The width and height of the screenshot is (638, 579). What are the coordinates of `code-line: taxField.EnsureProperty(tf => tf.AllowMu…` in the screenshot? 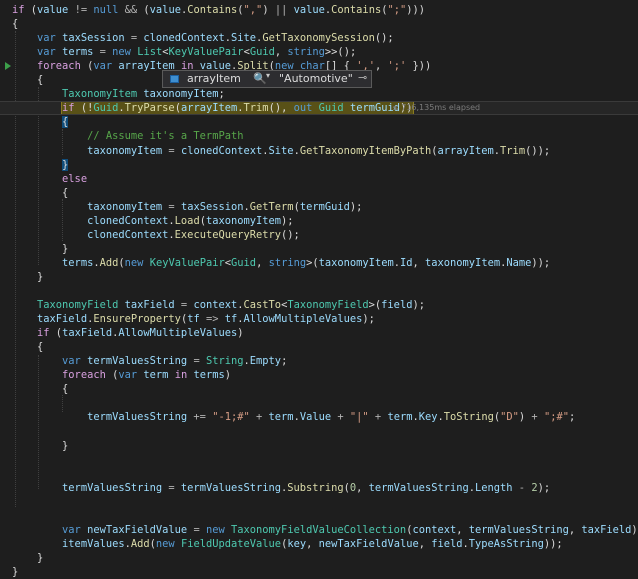 It's located at (319, 319).